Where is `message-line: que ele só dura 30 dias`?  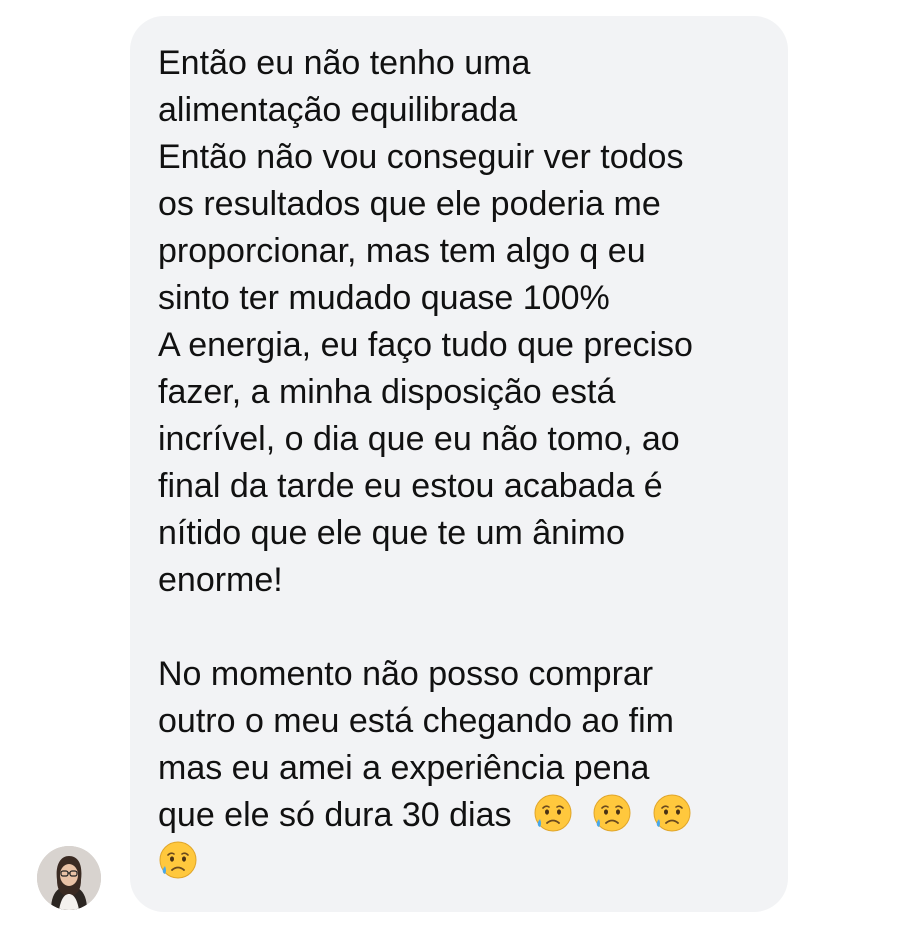
message-line: que ele só dura 30 dias is located at coordinates (335, 815).